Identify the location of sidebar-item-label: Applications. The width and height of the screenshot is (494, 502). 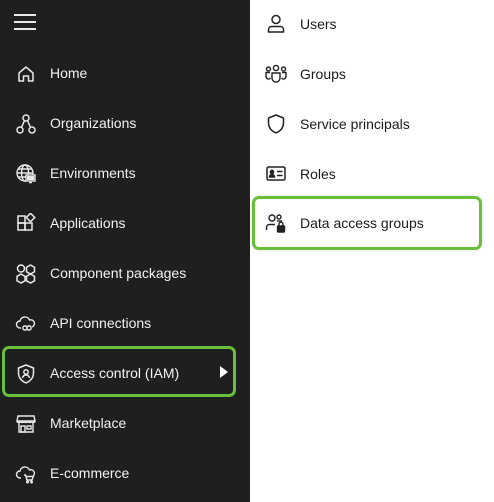
(88, 223).